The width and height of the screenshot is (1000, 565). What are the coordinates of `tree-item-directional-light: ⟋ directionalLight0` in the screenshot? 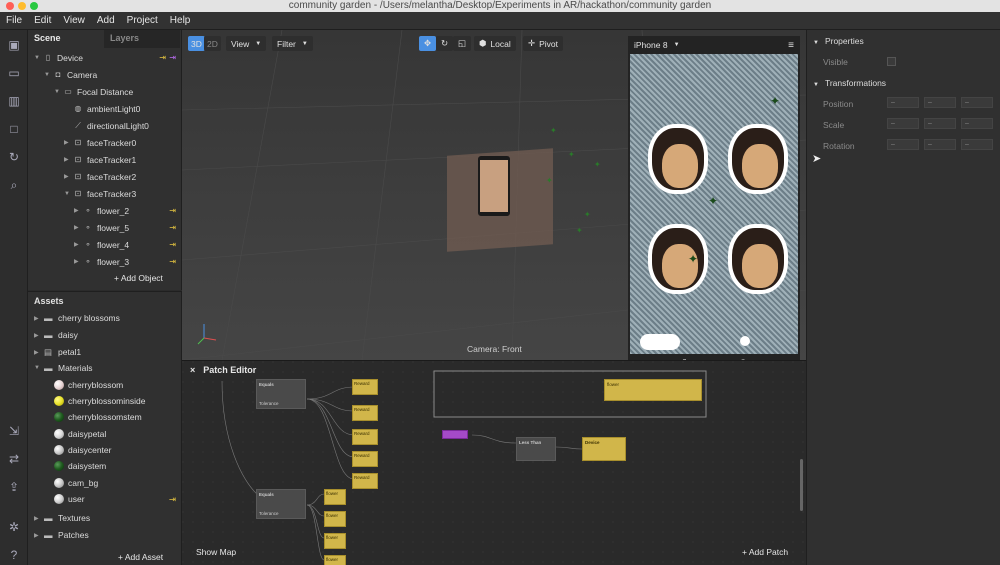 It's located at (105, 125).